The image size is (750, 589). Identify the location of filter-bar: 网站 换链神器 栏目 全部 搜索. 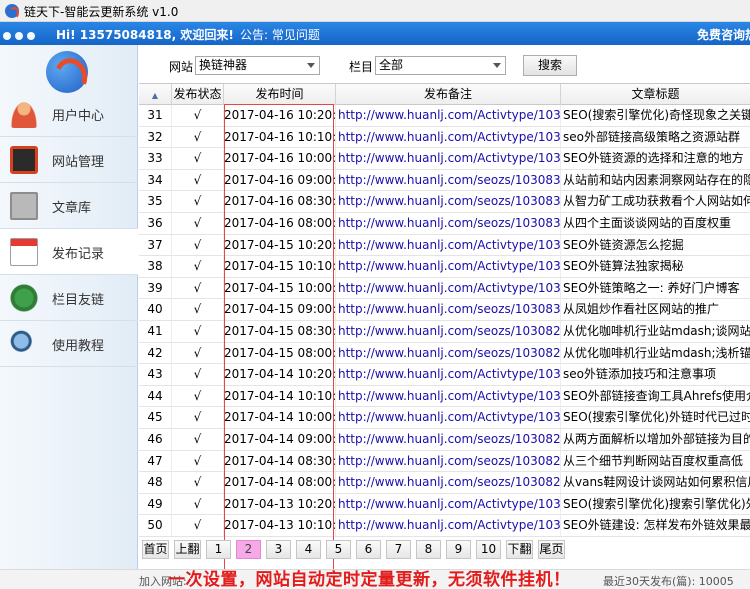
(444, 64).